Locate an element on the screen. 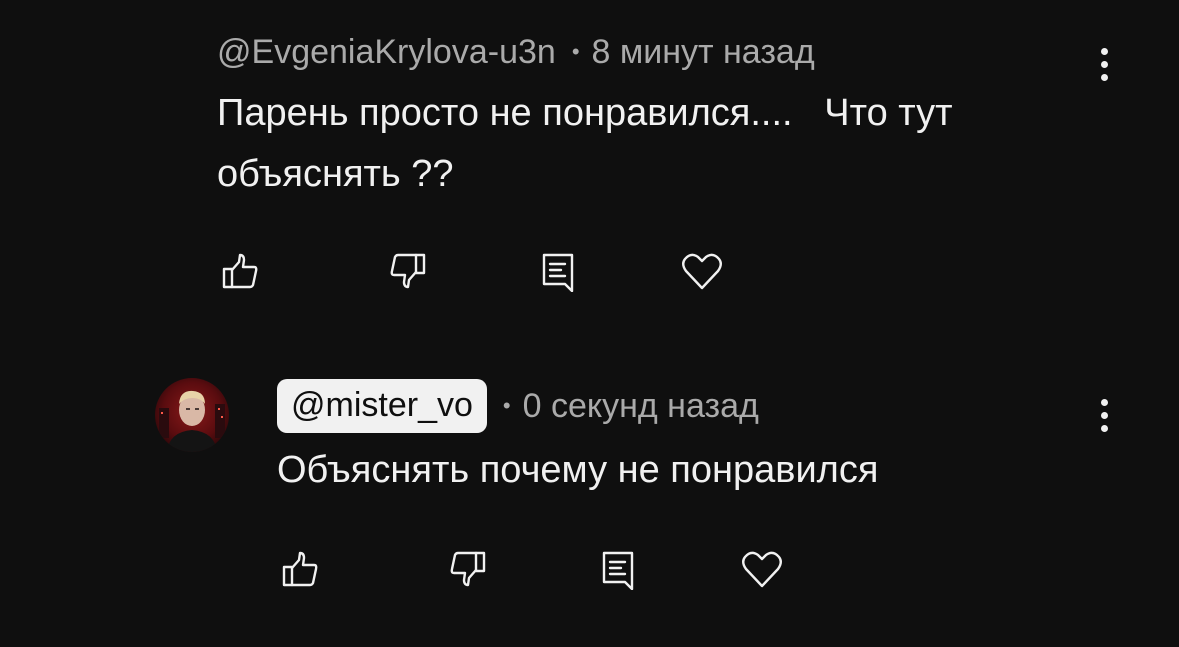 The image size is (1179, 647). comment-time: 0 секунд назад is located at coordinates (640, 405).